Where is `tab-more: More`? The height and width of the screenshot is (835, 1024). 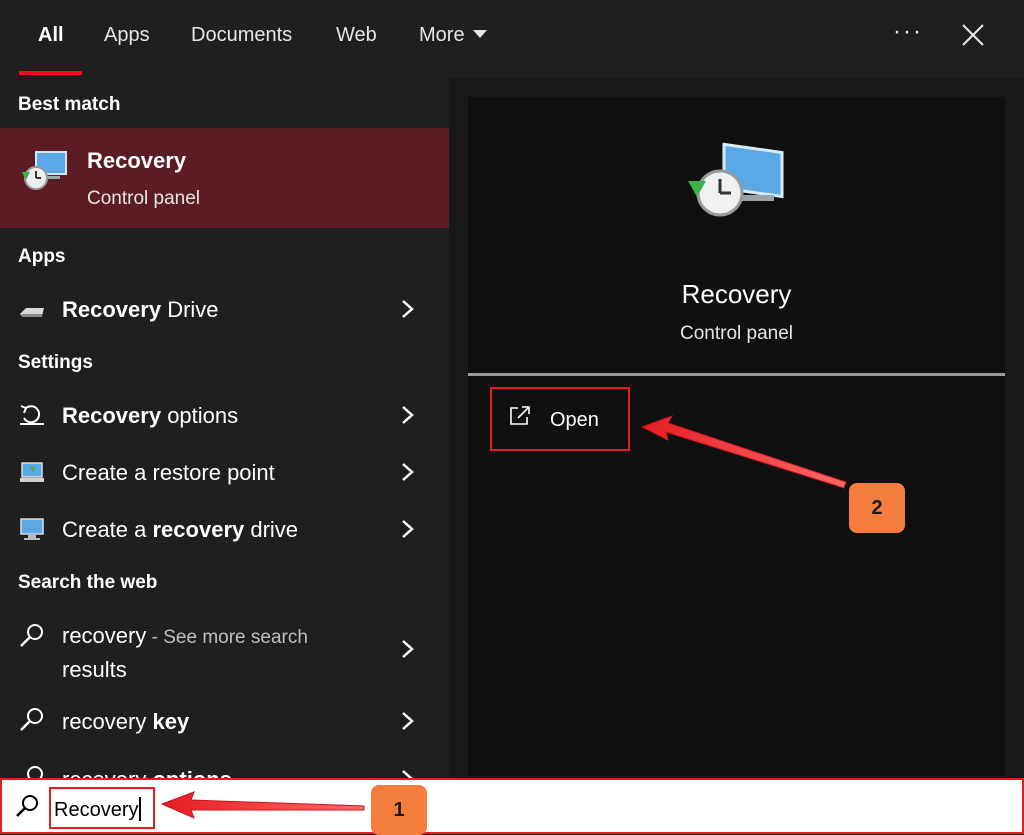
tab-more: More is located at coordinates (453, 35).